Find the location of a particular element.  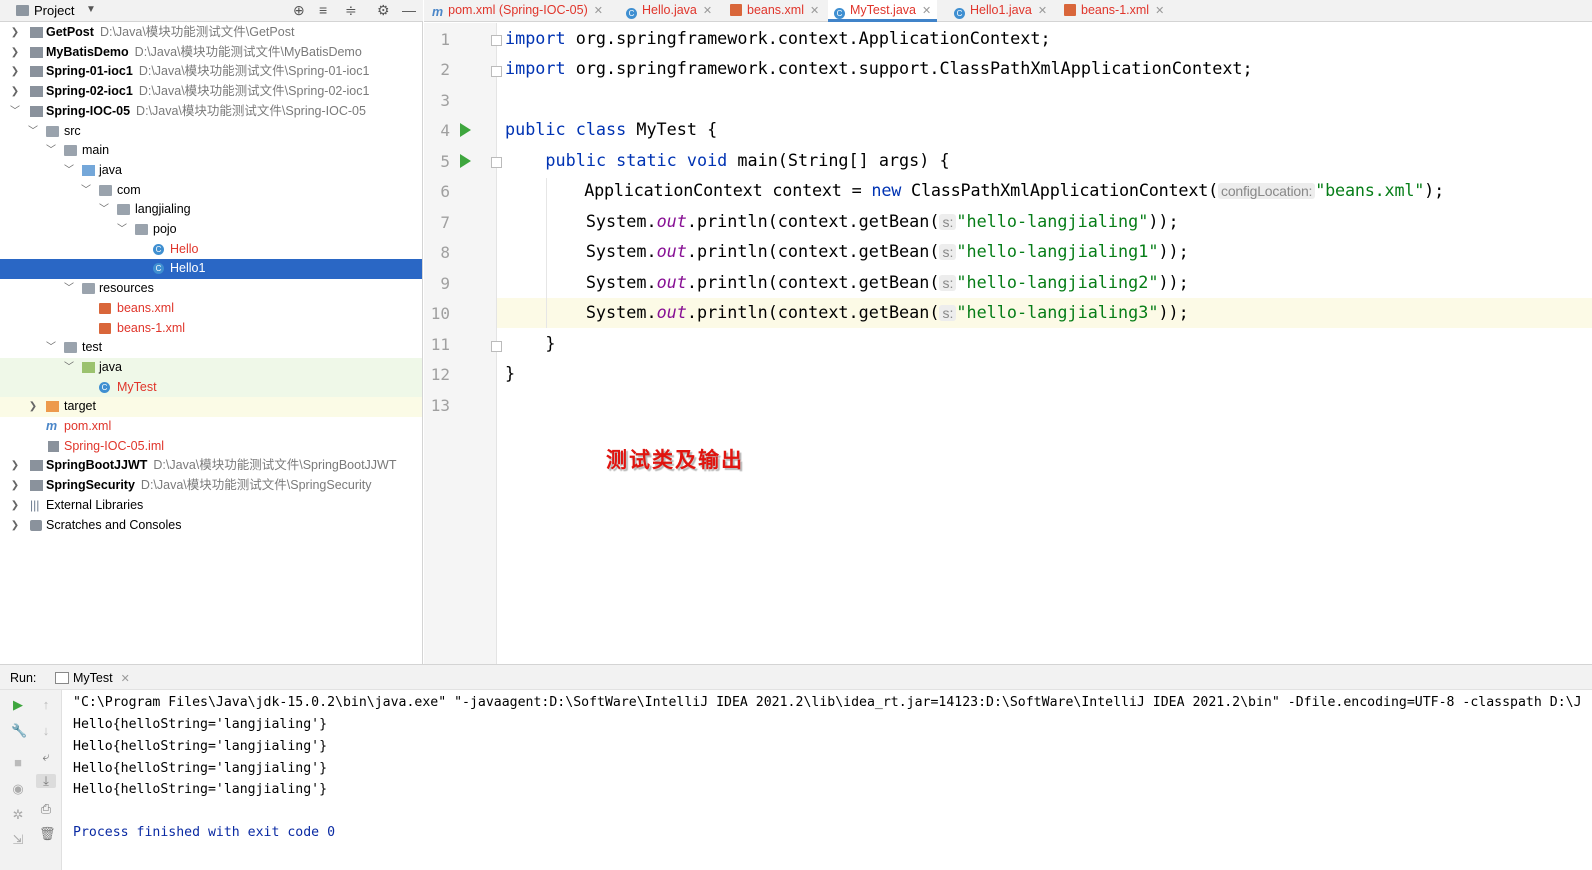

source-folder-icon is located at coordinates (88, 170).